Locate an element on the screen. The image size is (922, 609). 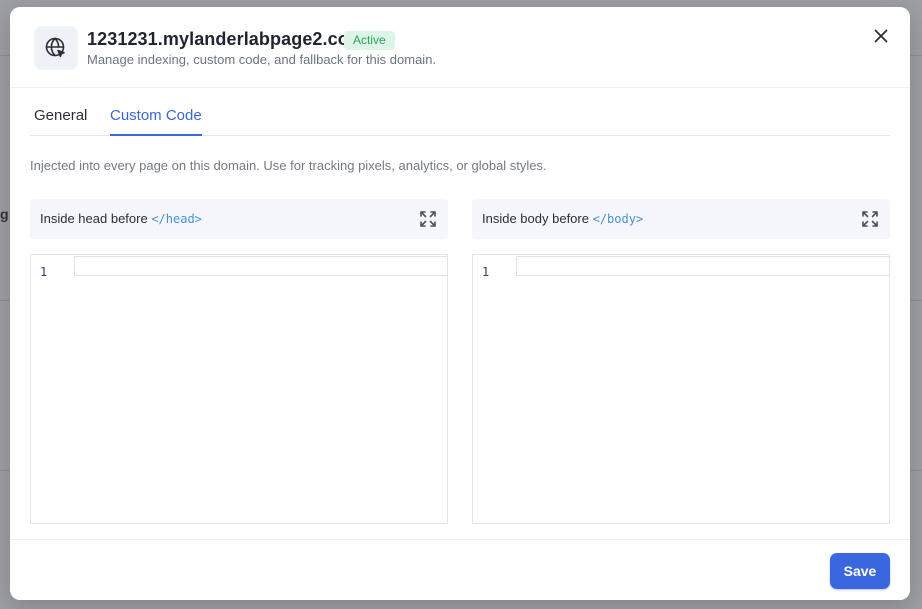
status-badge: Active is located at coordinates (369, 40).